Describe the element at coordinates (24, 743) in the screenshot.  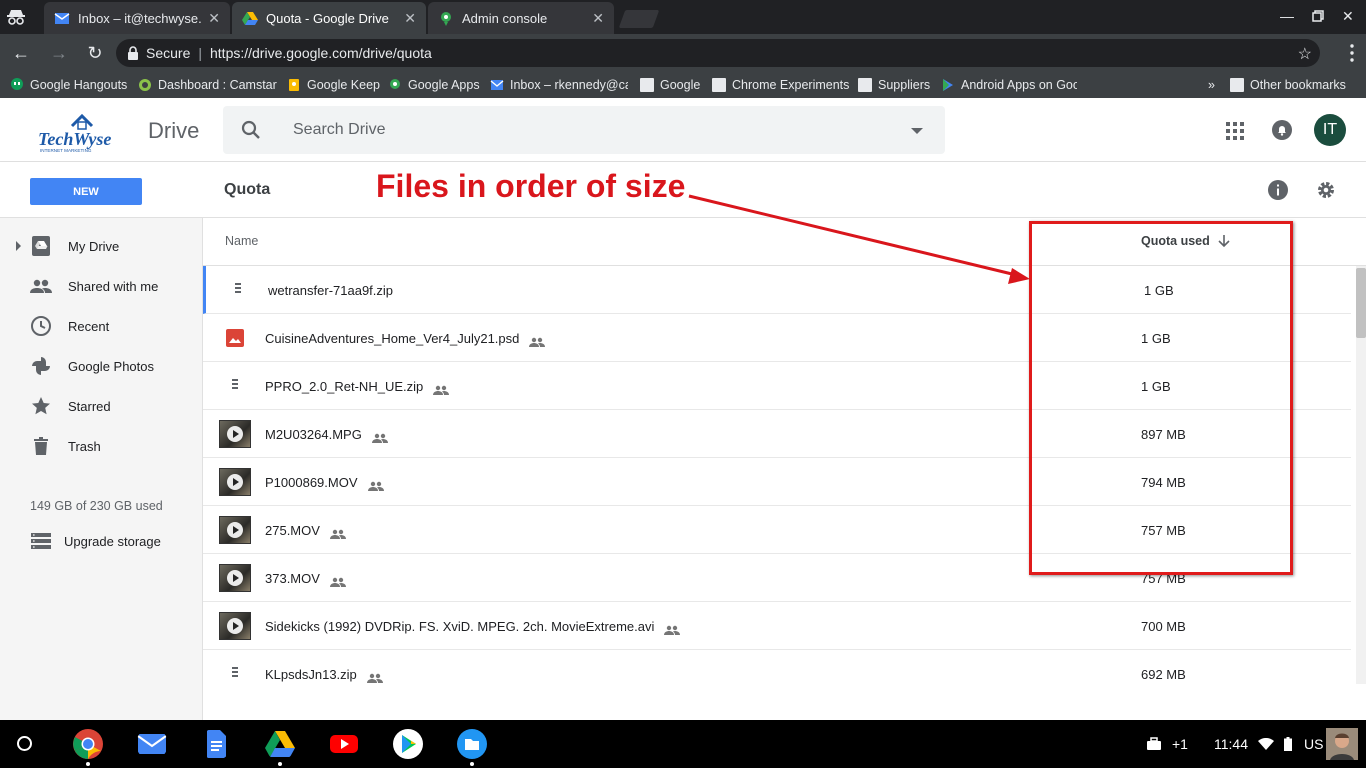
I see `launcher-icon` at that location.